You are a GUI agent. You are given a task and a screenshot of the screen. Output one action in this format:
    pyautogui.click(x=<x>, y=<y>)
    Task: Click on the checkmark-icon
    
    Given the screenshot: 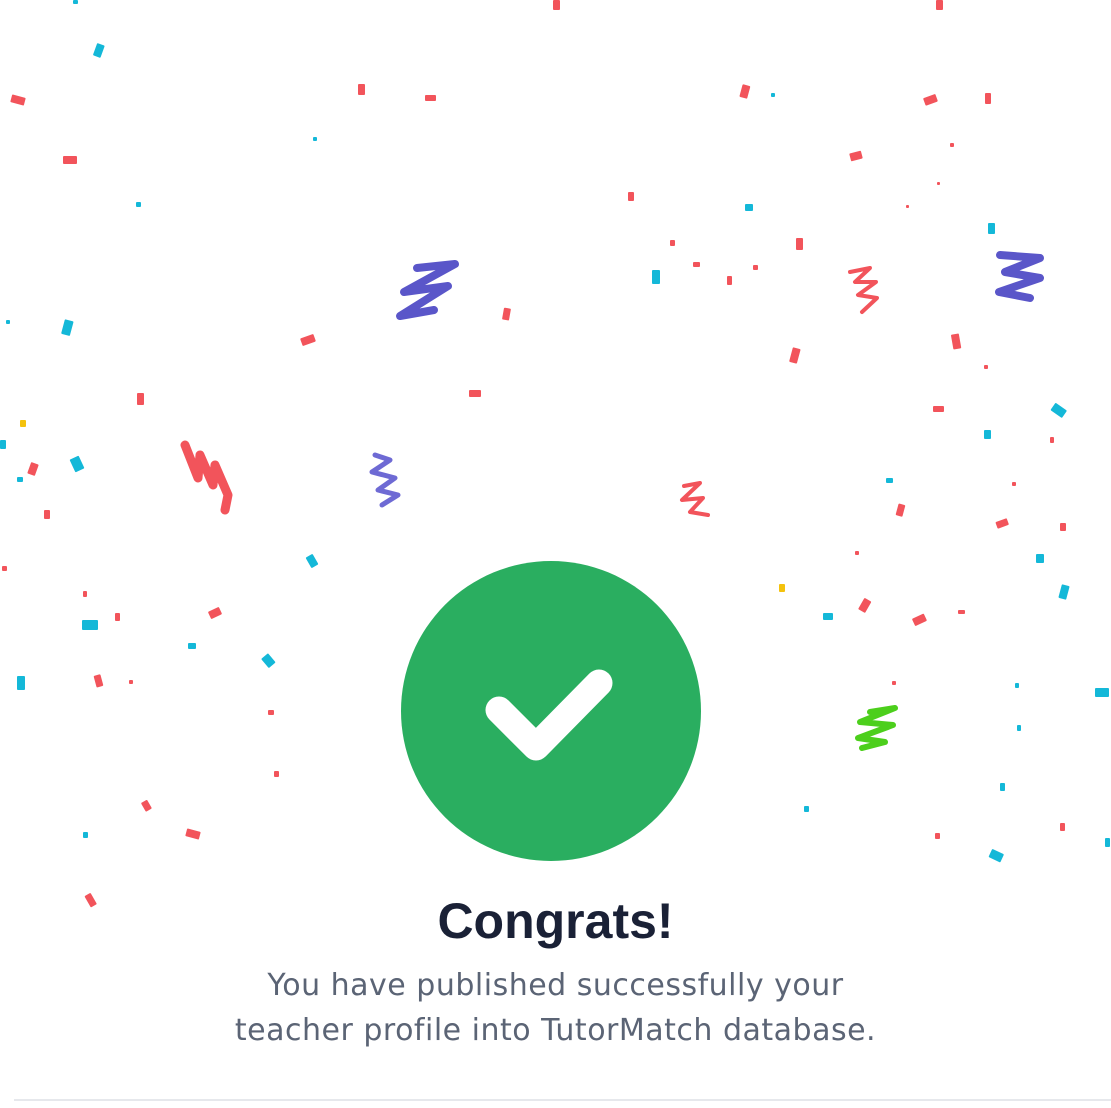 What is the action you would take?
    pyautogui.click(x=549, y=715)
    